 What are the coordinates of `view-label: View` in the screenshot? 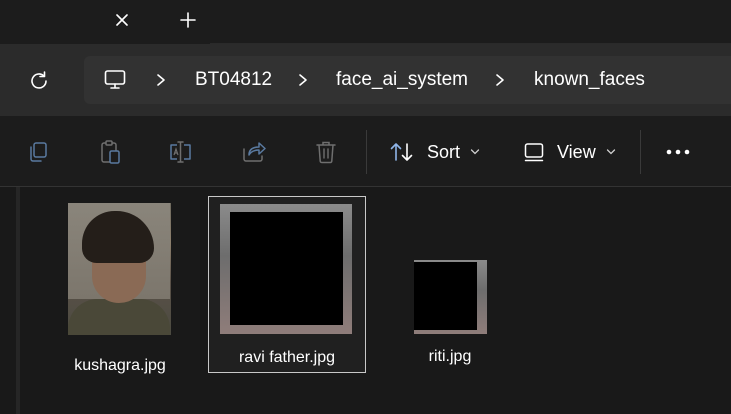 It's located at (576, 151).